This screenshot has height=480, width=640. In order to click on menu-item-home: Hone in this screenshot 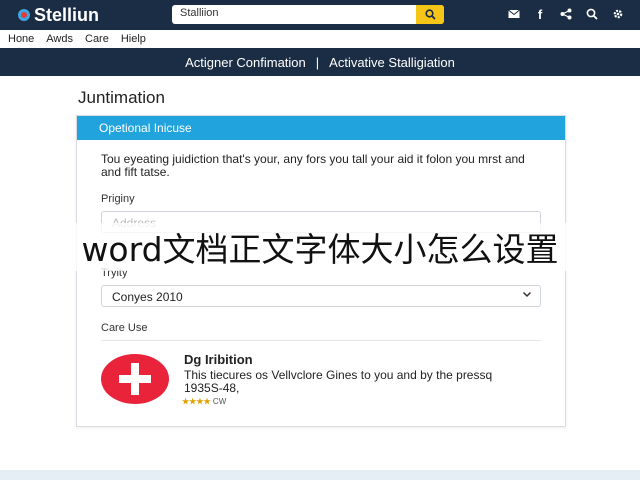, I will do `click(21, 39)`.